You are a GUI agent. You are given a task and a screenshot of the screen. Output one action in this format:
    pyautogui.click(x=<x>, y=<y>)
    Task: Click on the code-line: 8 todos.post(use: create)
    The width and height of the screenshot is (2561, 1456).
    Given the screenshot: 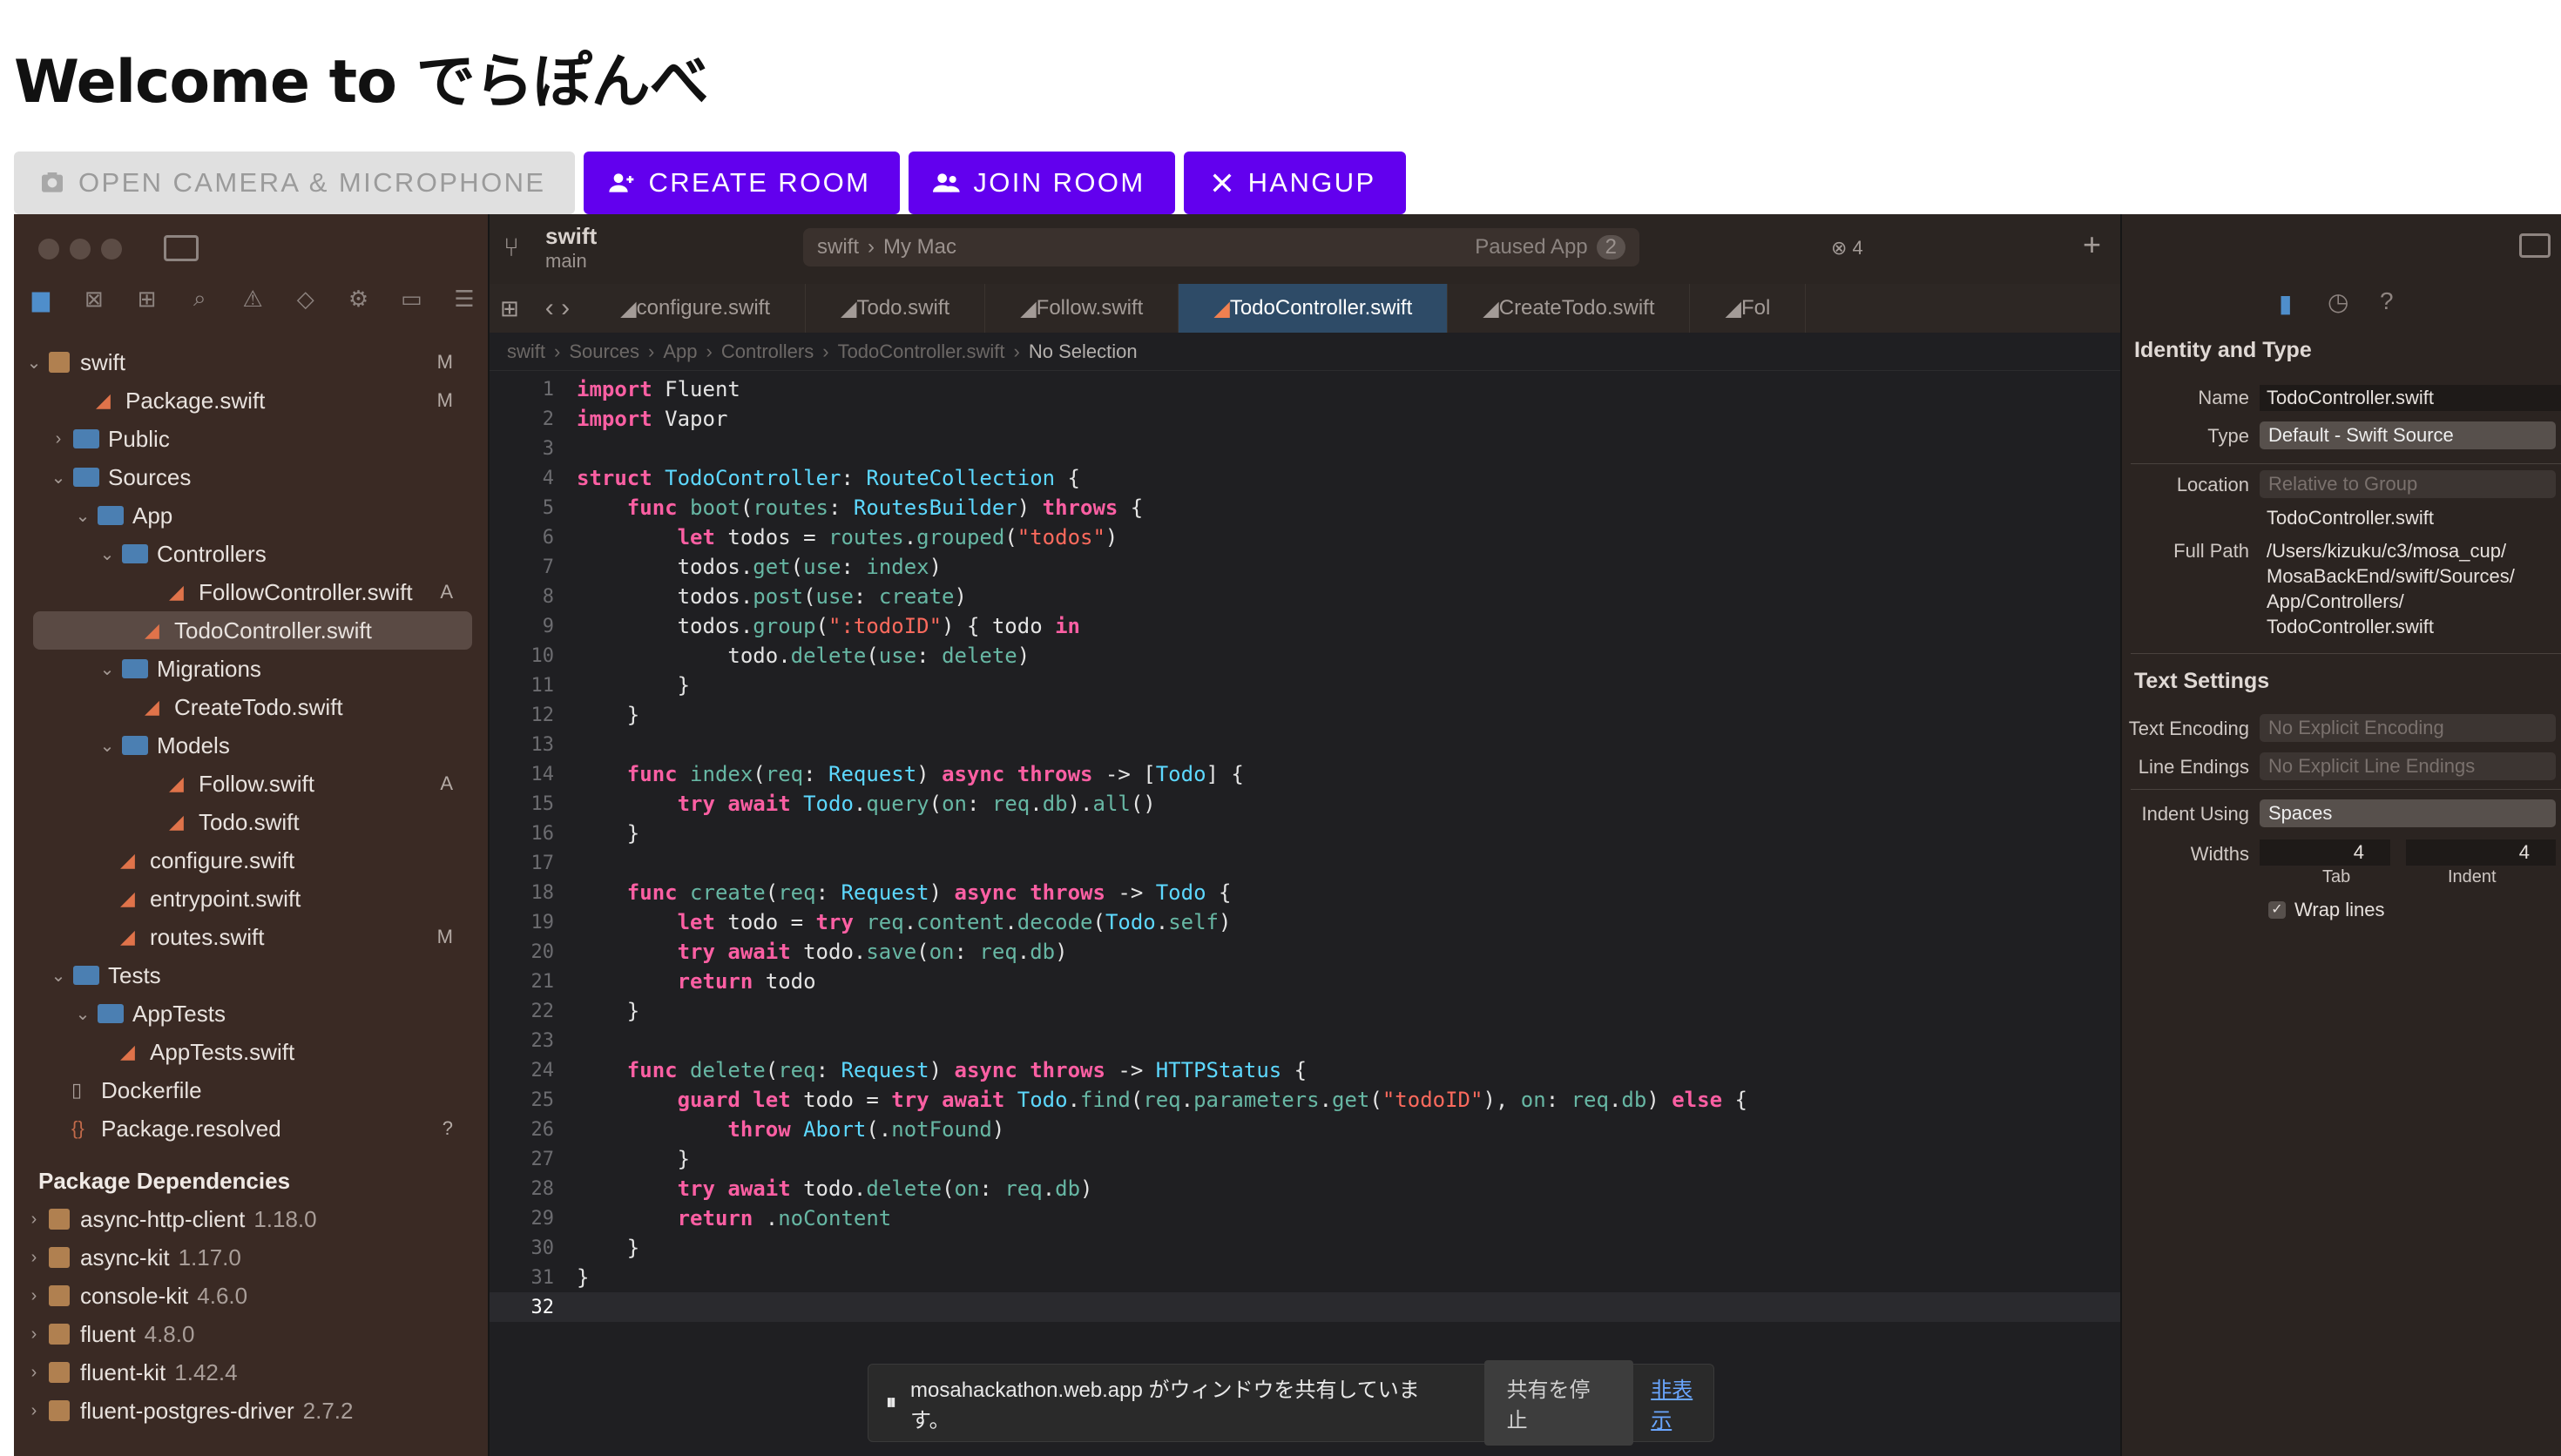 What is the action you would take?
    pyautogui.click(x=1305, y=596)
    